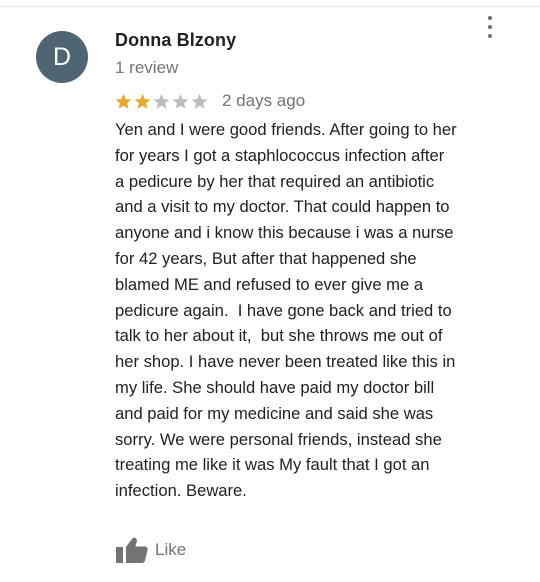 This screenshot has height=582, width=540. Describe the element at coordinates (62, 57) in the screenshot. I see `avatar: D` at that location.